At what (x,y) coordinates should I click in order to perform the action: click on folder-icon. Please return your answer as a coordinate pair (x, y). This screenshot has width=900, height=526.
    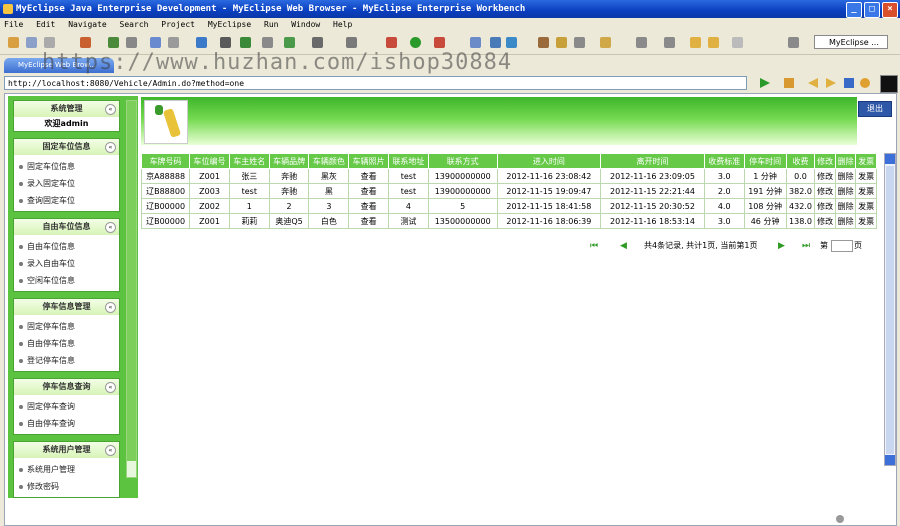
    Looking at the image, I should click on (267, 42).